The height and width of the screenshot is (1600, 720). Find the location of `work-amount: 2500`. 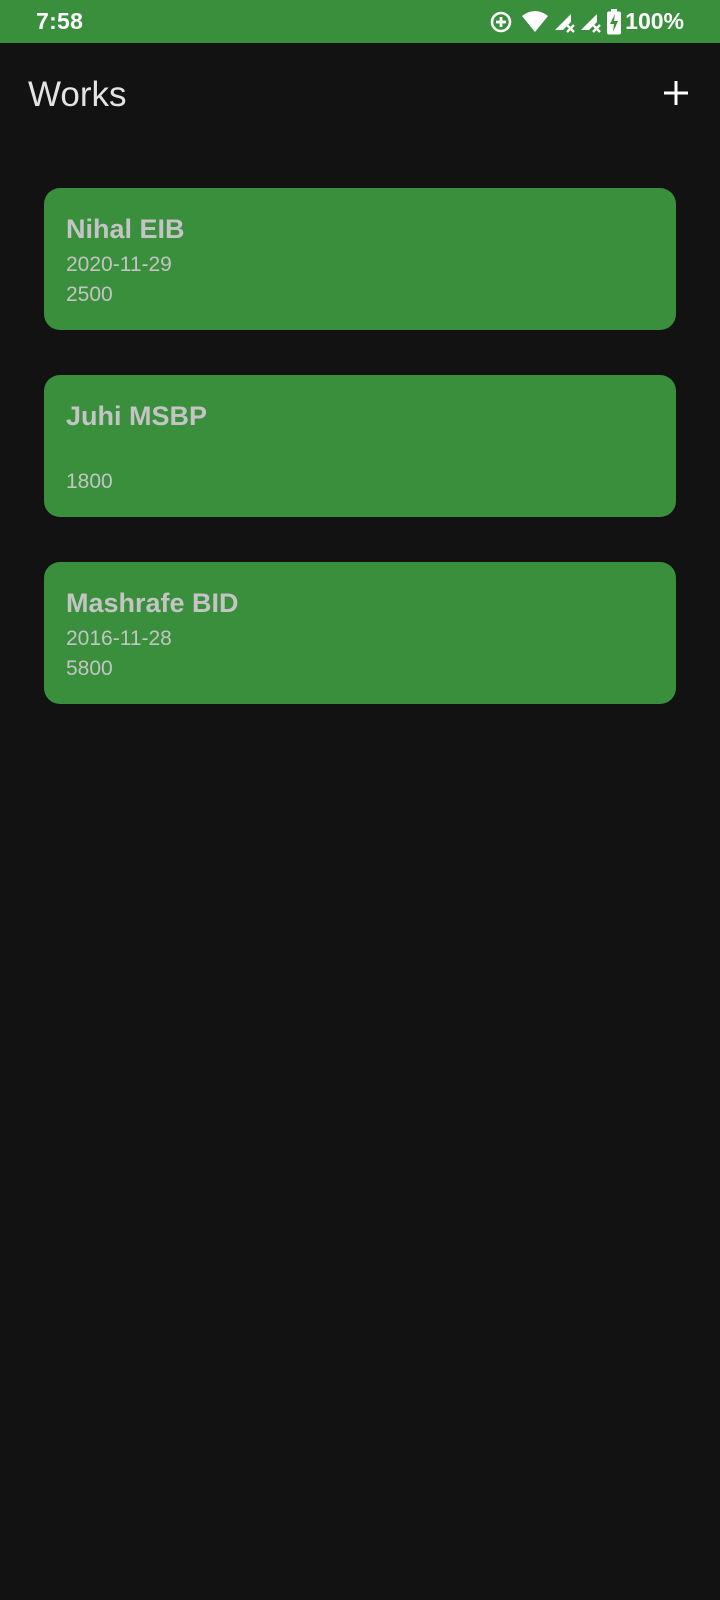

work-amount: 2500 is located at coordinates (89, 294).